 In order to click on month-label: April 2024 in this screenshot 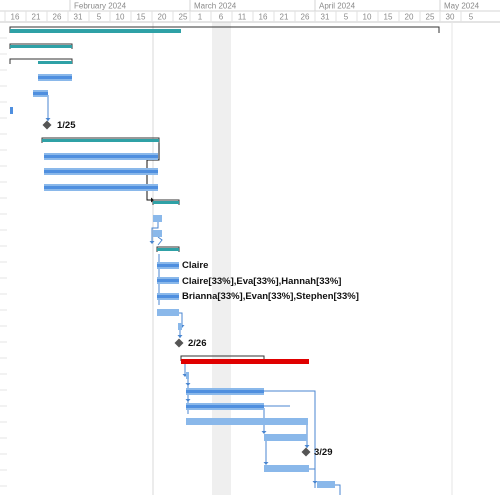, I will do `click(337, 6)`.